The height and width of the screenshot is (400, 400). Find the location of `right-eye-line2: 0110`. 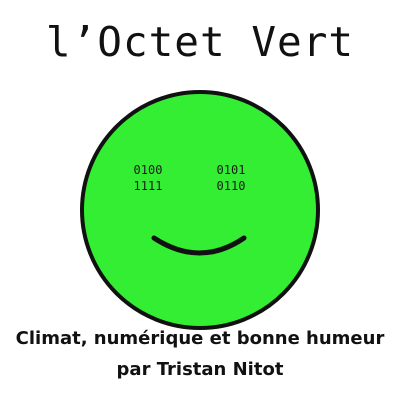

right-eye-line2: 0110 is located at coordinates (231, 186).